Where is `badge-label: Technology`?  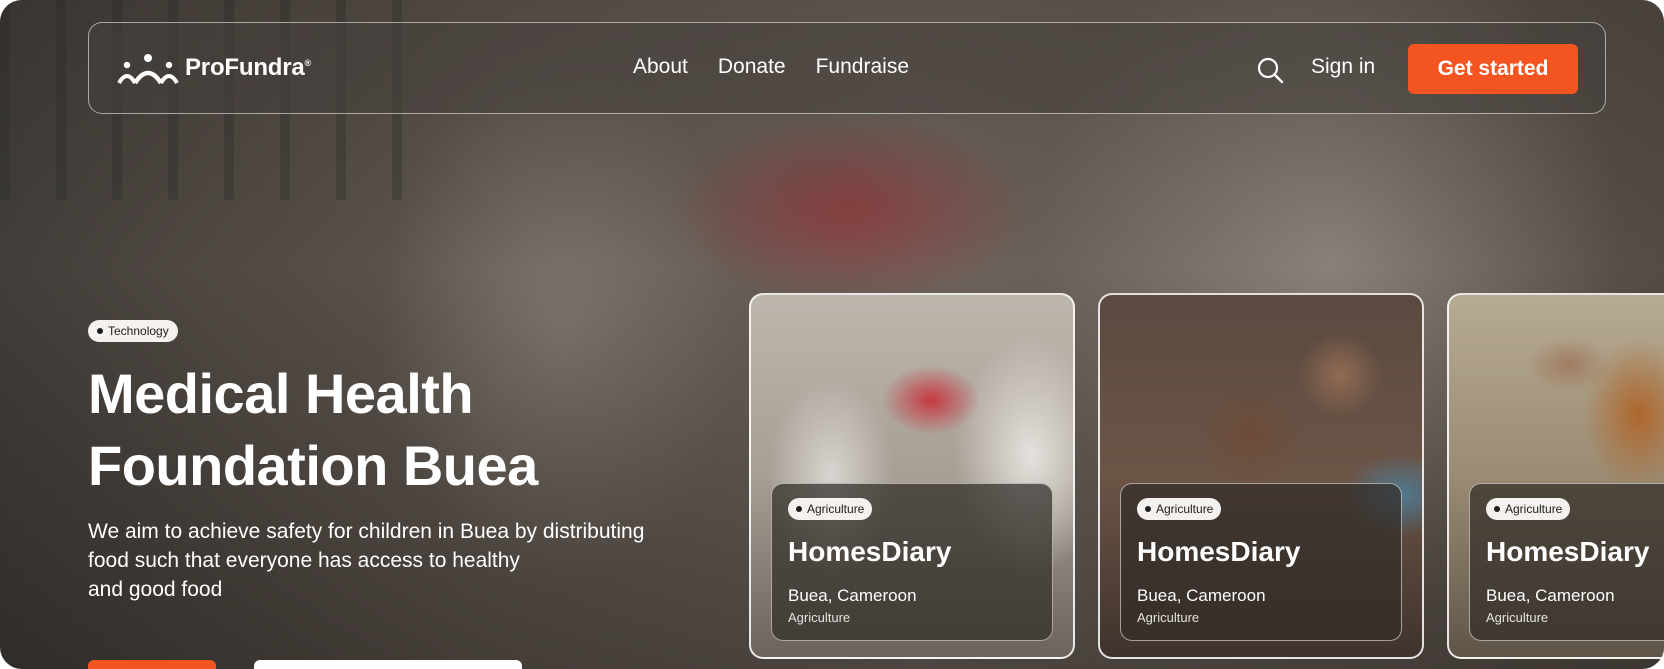
badge-label: Technology is located at coordinates (138, 331).